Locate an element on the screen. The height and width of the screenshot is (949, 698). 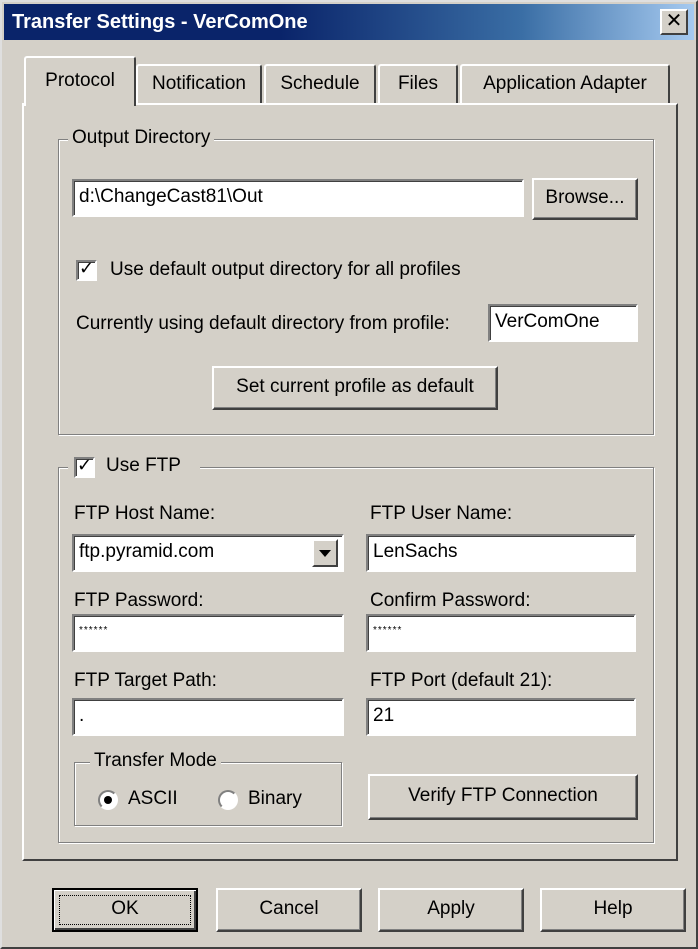
output-directory-input: d:\ChangeCast81\Out is located at coordinates (298, 198).